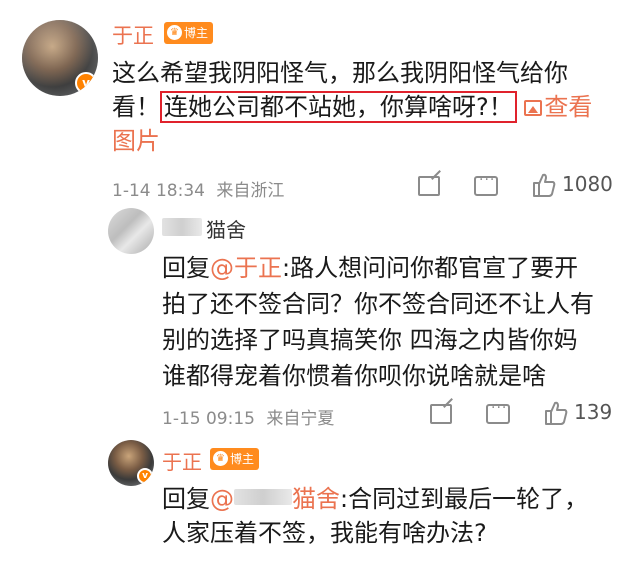 The image size is (640, 563). I want to click on reply2-author-name: 于正, so click(182, 460).